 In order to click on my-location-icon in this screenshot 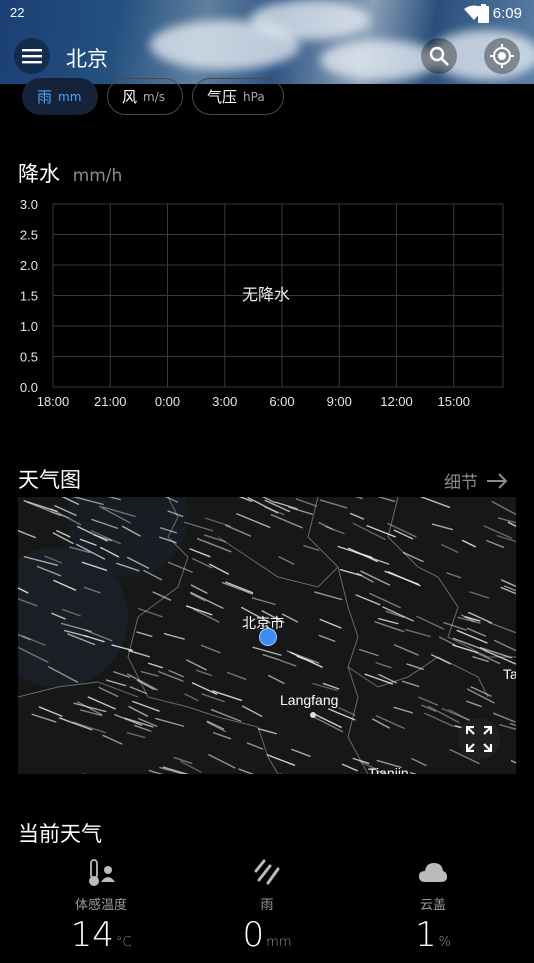, I will do `click(502, 56)`.